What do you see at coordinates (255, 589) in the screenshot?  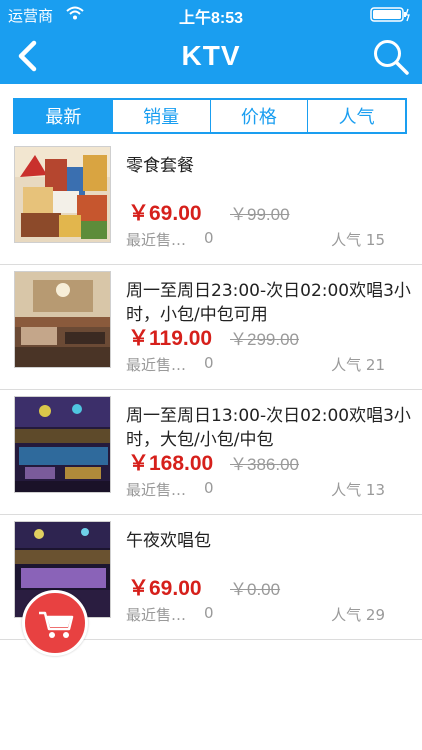 I see `product-original-price: ￥0.00` at bounding box center [255, 589].